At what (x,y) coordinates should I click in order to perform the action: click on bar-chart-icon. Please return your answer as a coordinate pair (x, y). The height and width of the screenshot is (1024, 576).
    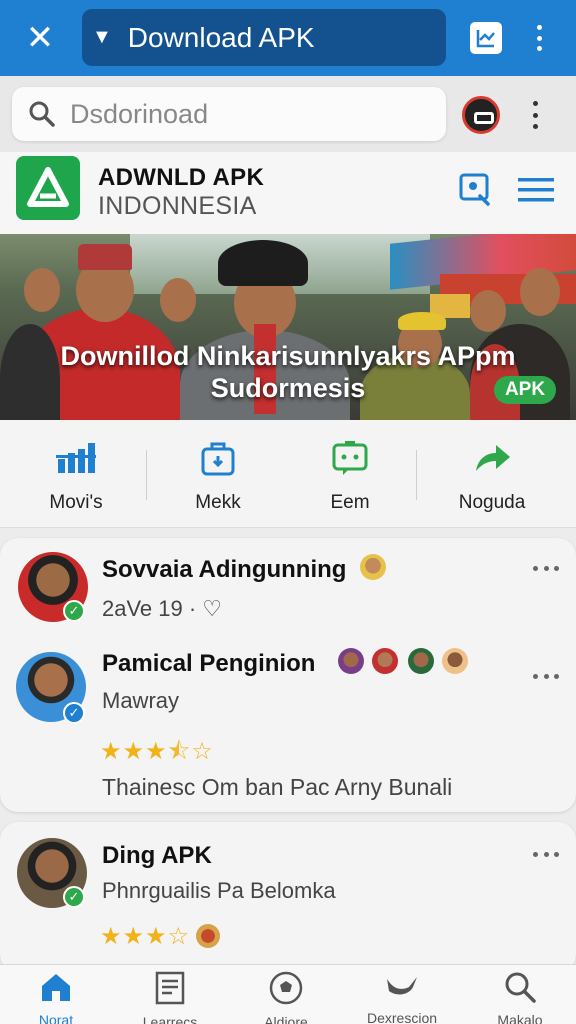
    Looking at the image, I should click on (76, 458).